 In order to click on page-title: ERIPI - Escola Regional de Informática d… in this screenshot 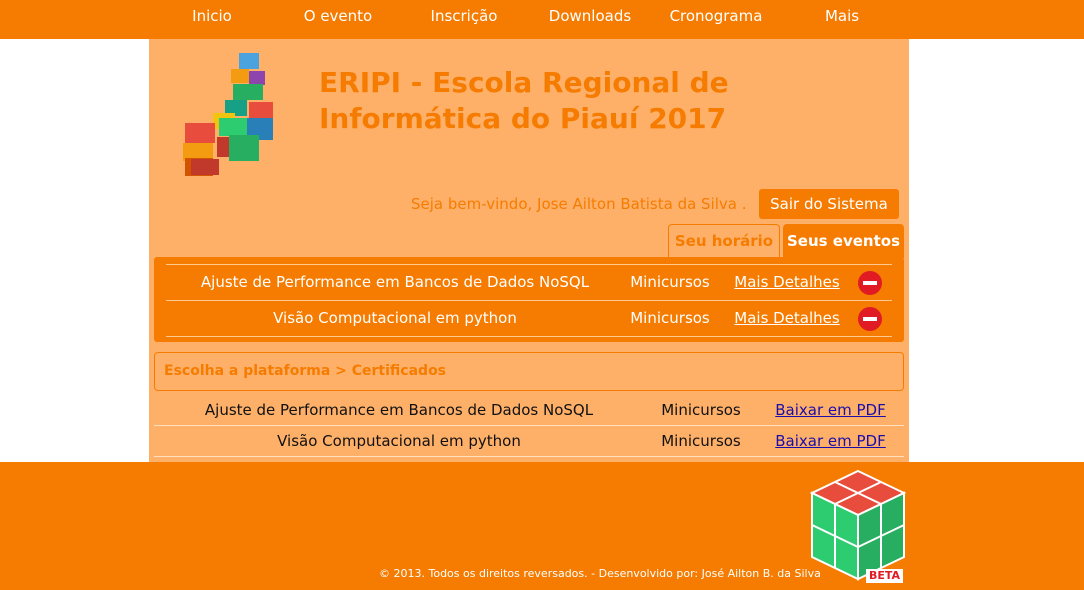, I will do `click(524, 100)`.